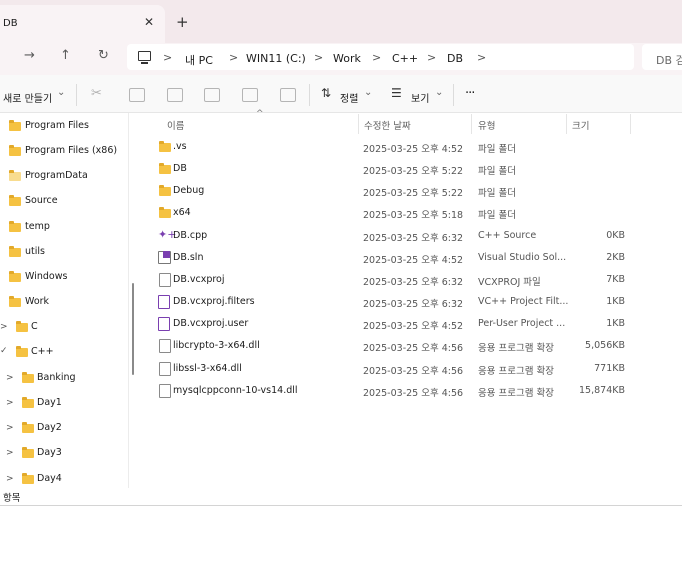 This screenshot has height=565, width=682. I want to click on file-date: 2025-03-25 오후 4:52, so click(413, 149).